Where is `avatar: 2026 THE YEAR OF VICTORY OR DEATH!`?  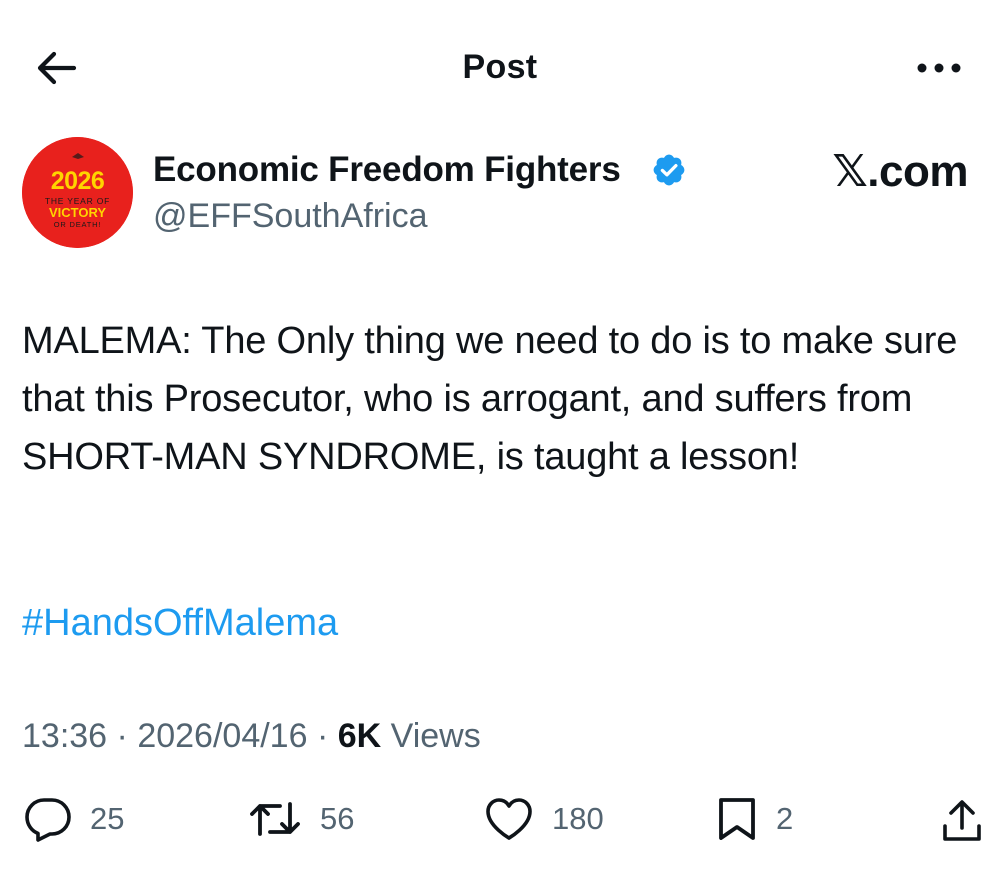 avatar: 2026 THE YEAR OF VICTORY OR DEATH! is located at coordinates (77, 192).